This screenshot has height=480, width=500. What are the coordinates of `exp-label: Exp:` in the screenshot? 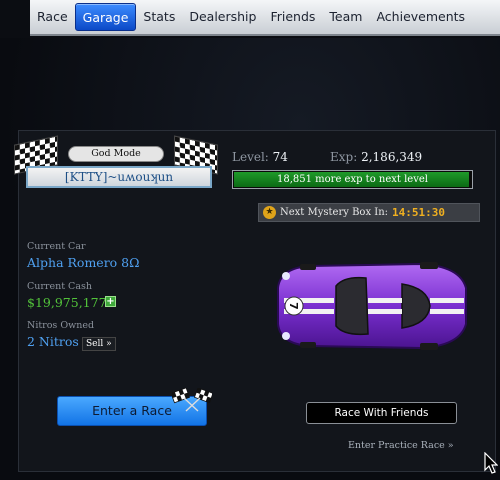 It's located at (344, 157).